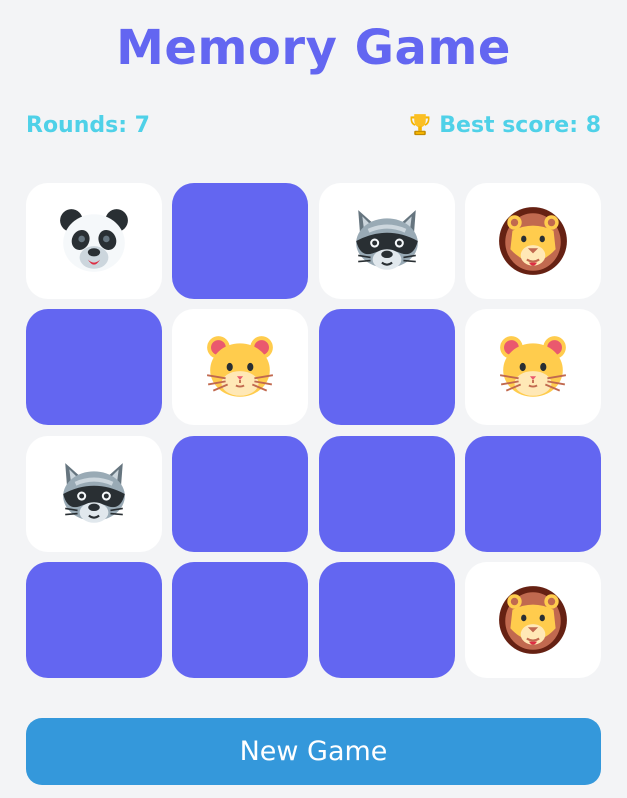 This screenshot has width=627, height=798. What do you see at coordinates (420, 125) in the screenshot?
I see `trophy-icon` at bounding box center [420, 125].